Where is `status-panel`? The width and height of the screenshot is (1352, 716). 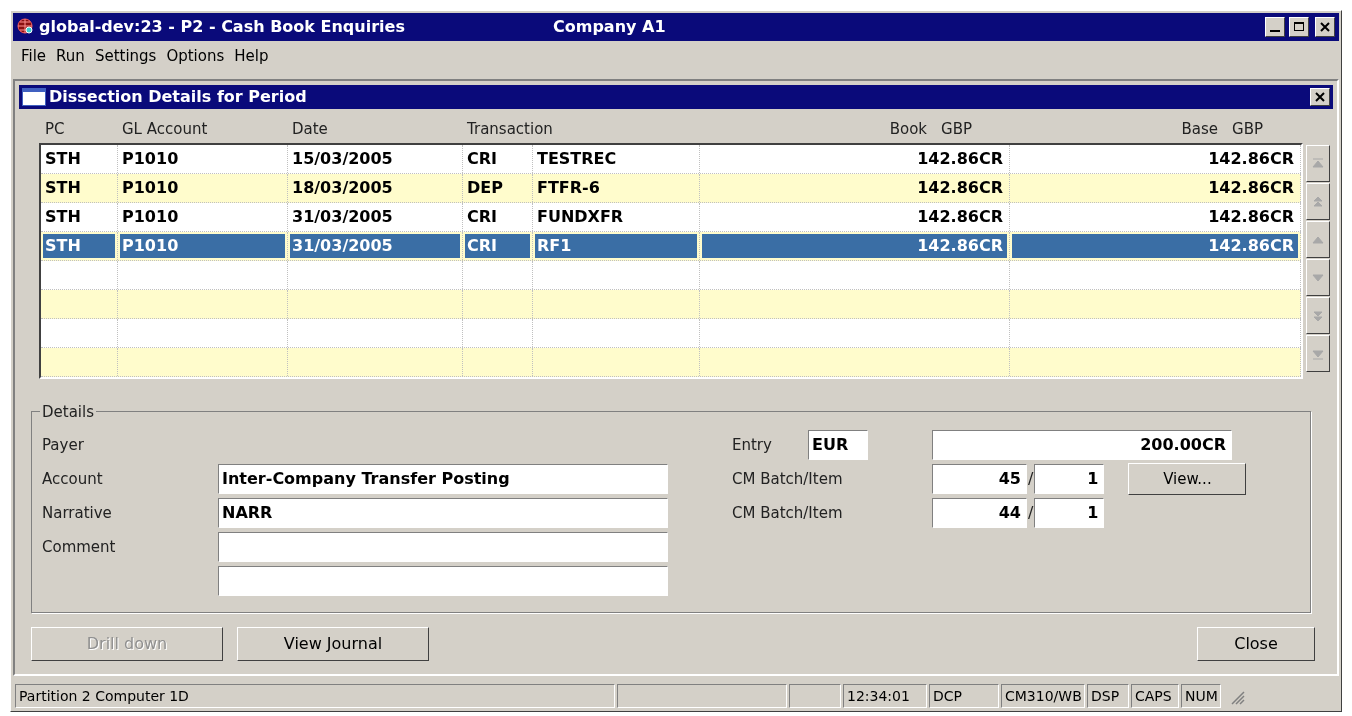 status-panel is located at coordinates (815, 696).